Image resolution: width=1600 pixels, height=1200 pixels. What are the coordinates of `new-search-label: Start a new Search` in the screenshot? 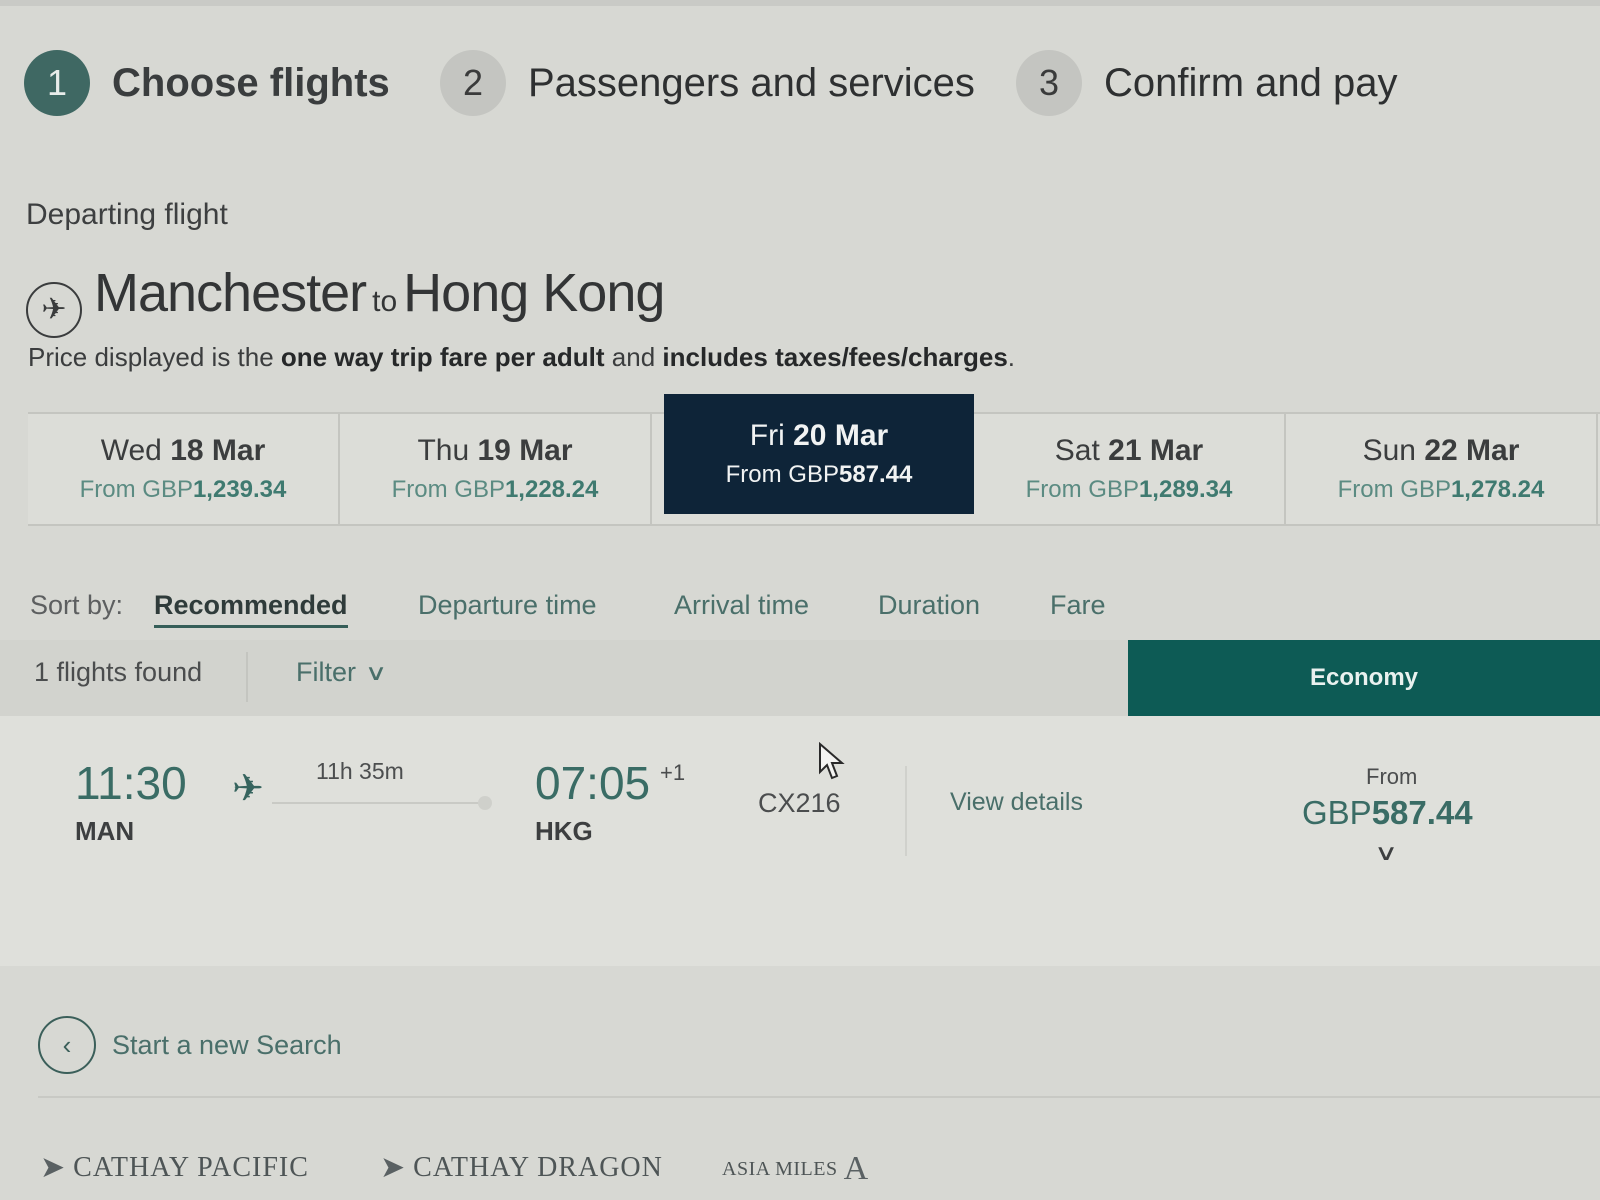 It's located at (227, 1044).